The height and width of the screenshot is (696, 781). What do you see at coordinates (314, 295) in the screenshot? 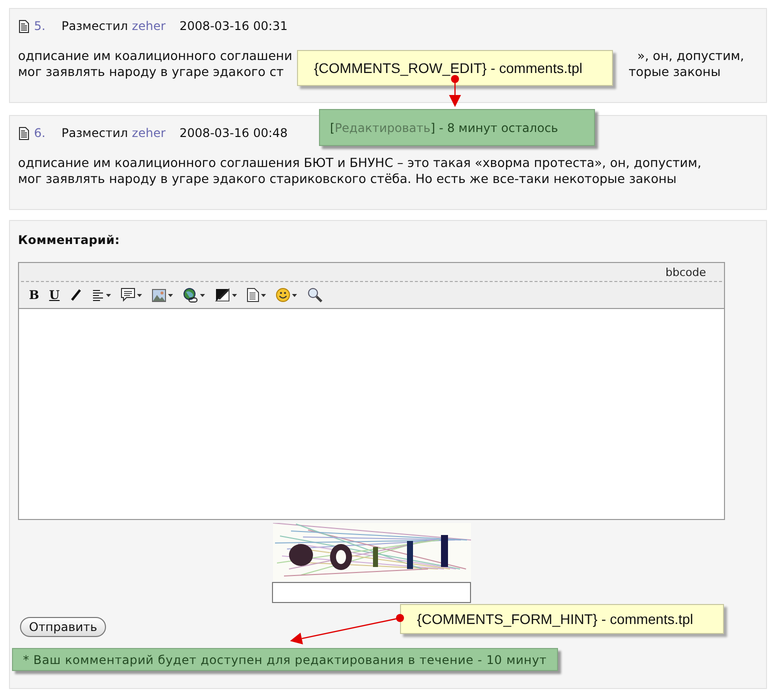
I see `search-icon` at bounding box center [314, 295].